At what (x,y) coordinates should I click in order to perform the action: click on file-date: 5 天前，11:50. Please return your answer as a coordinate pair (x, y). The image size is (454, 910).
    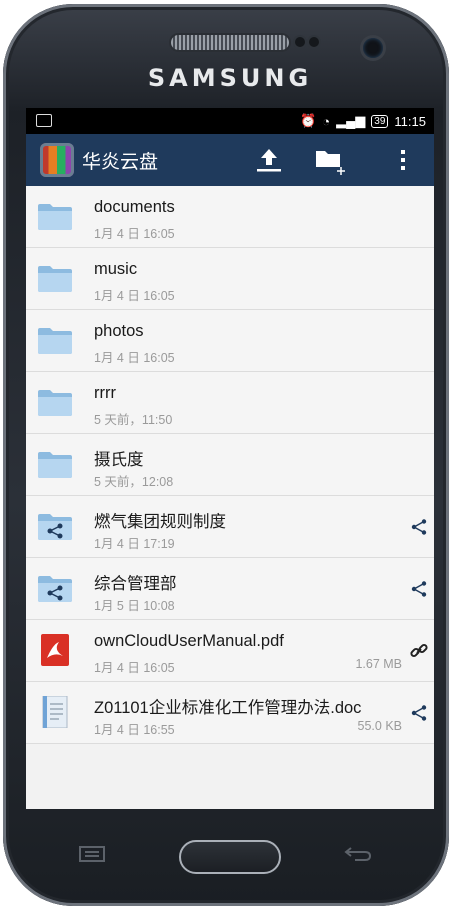
    Looking at the image, I should click on (133, 420).